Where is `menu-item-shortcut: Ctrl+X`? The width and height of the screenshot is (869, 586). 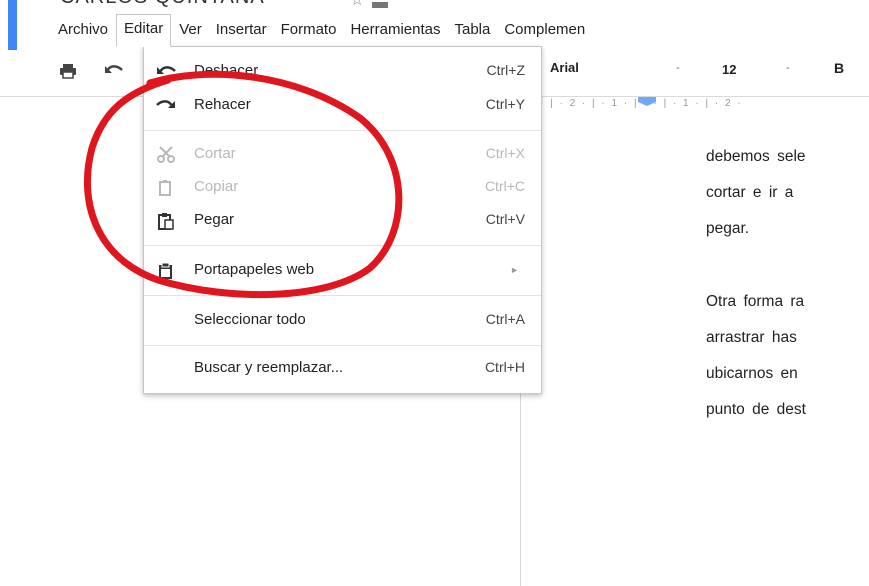
menu-item-shortcut: Ctrl+X is located at coordinates (505, 153).